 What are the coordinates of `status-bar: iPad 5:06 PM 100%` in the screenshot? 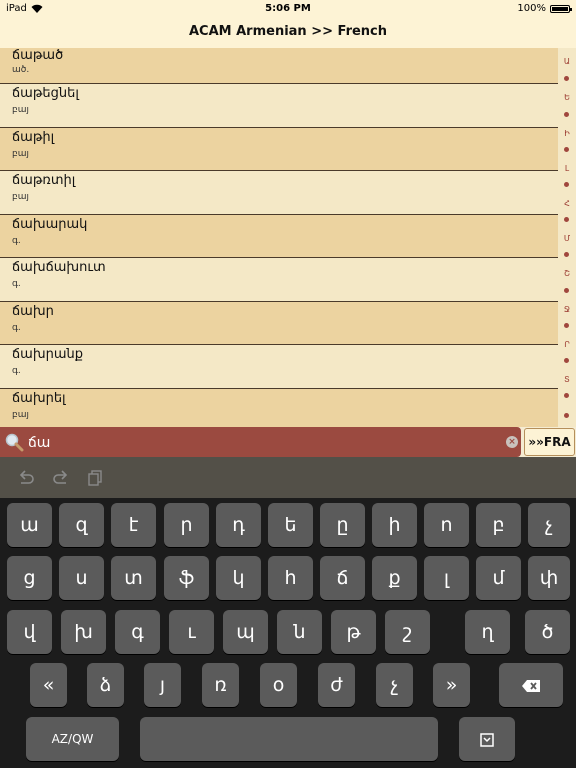 It's located at (288, 9).